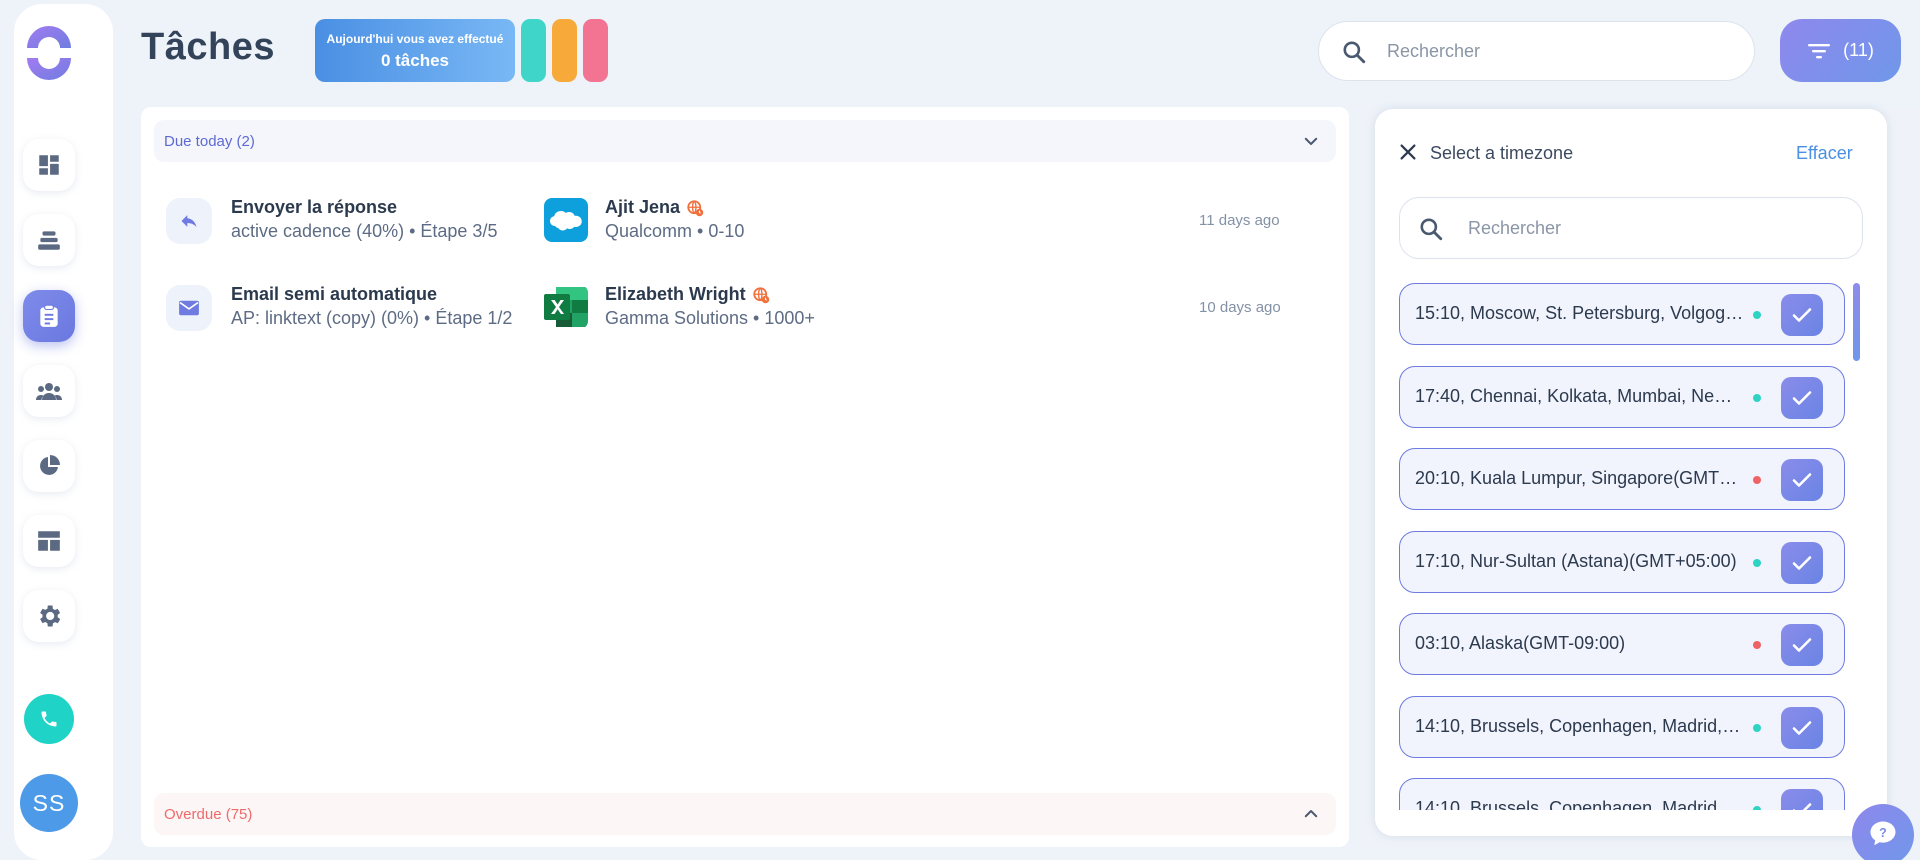 This screenshot has width=1920, height=860. Describe the element at coordinates (1824, 153) in the screenshot. I see `clear-button: Effacer` at that location.